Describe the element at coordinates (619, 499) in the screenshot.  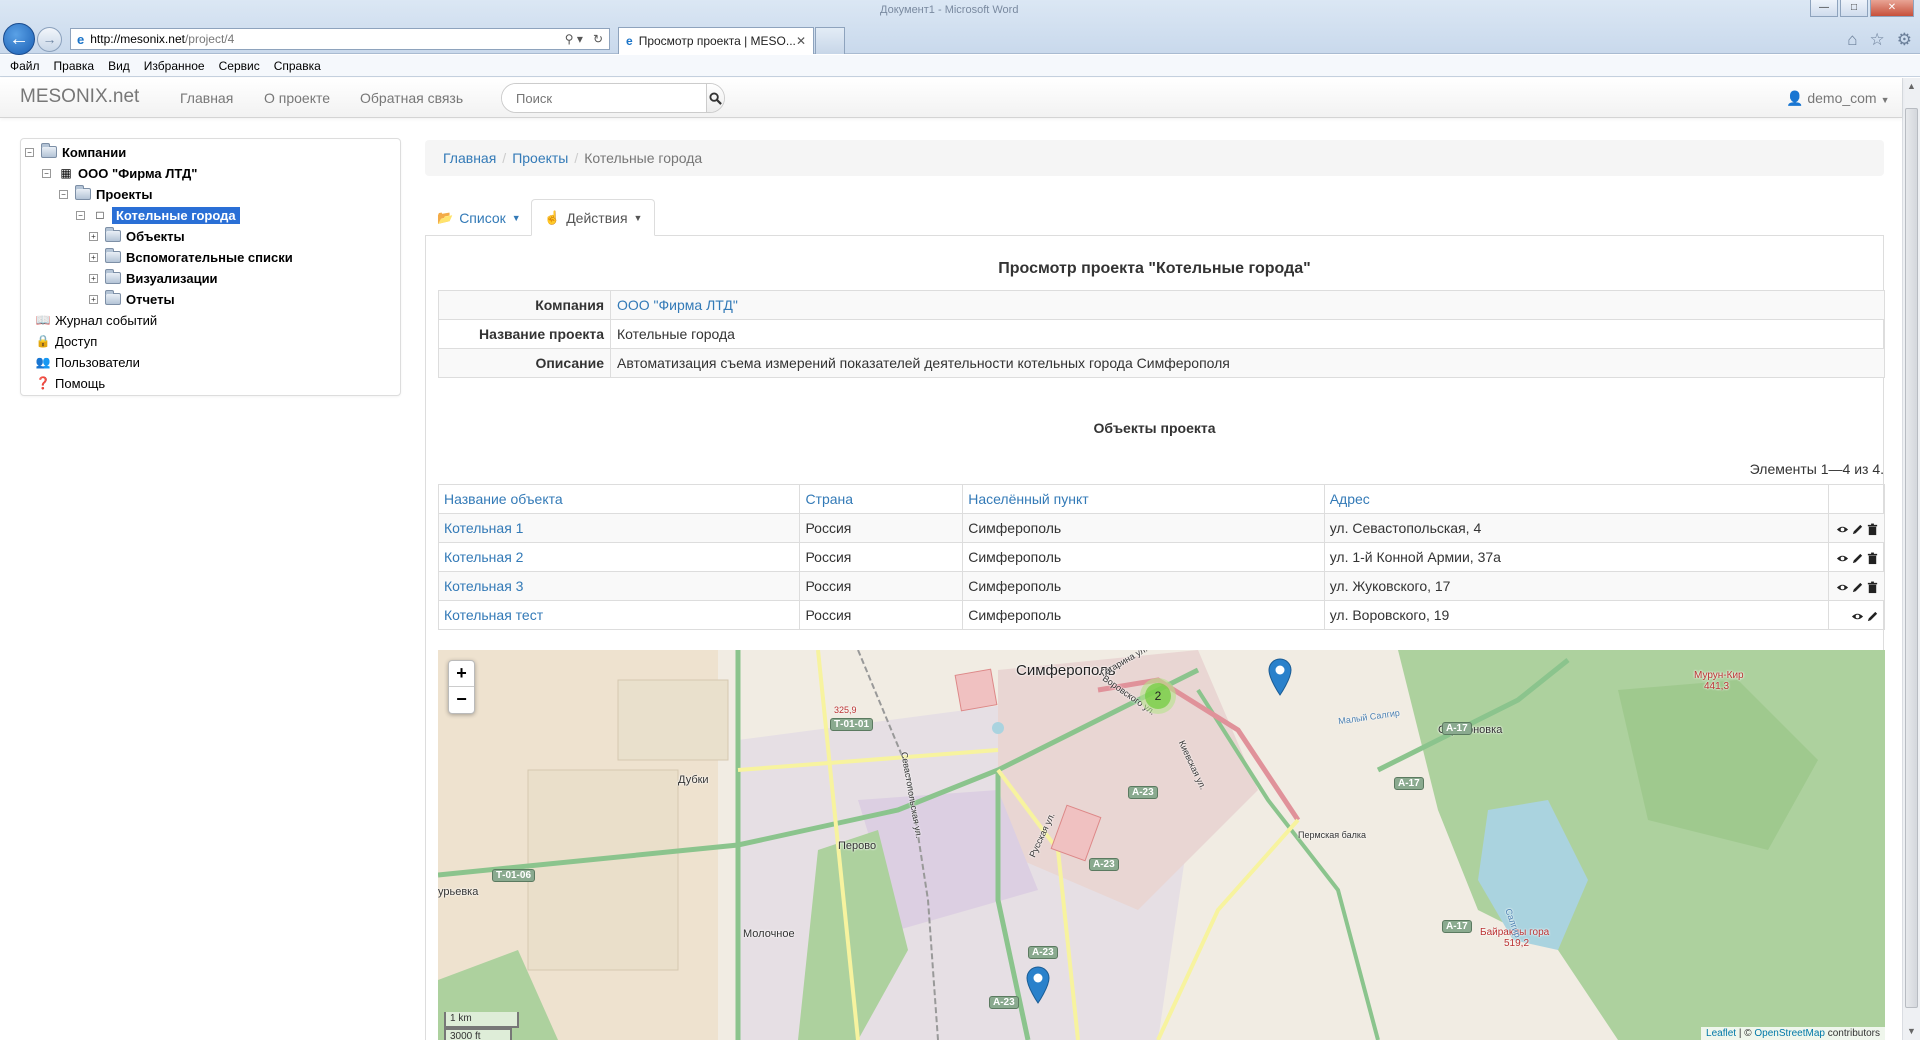
I see `column-header-name: Название объекта` at that location.